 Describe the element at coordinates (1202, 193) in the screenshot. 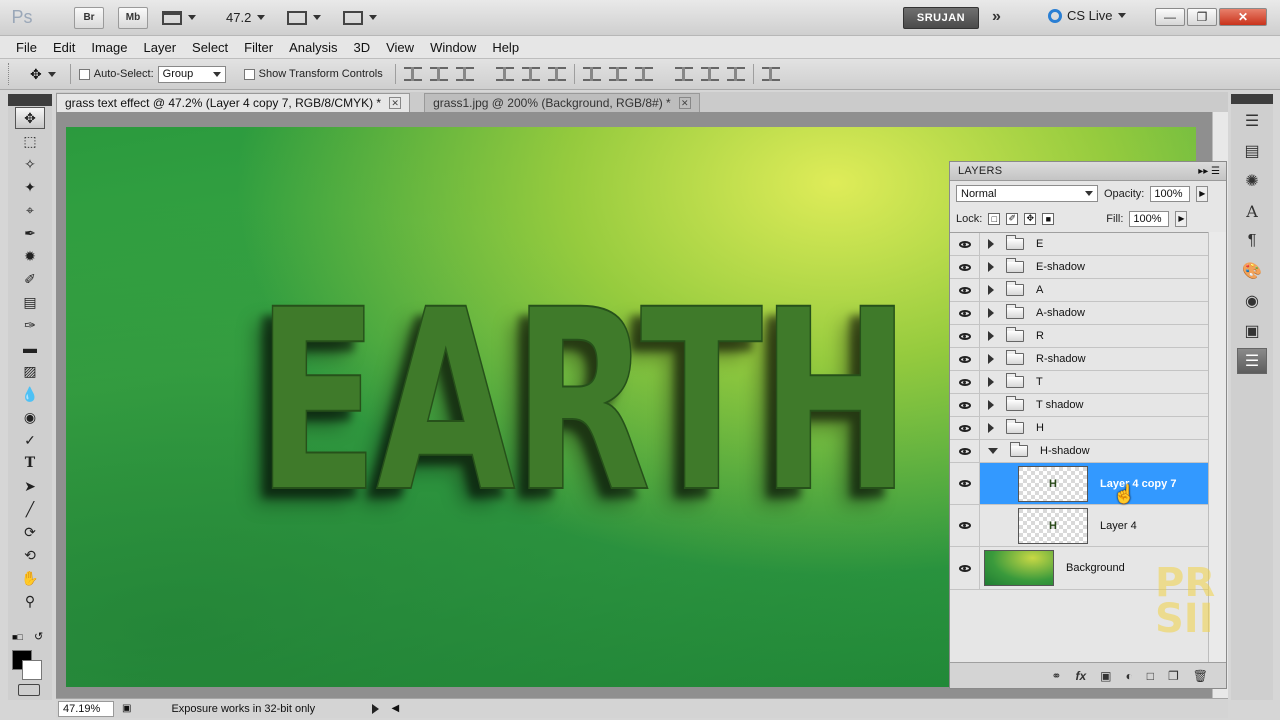

I see `opacity-slider-arrow-icon: ▶` at that location.